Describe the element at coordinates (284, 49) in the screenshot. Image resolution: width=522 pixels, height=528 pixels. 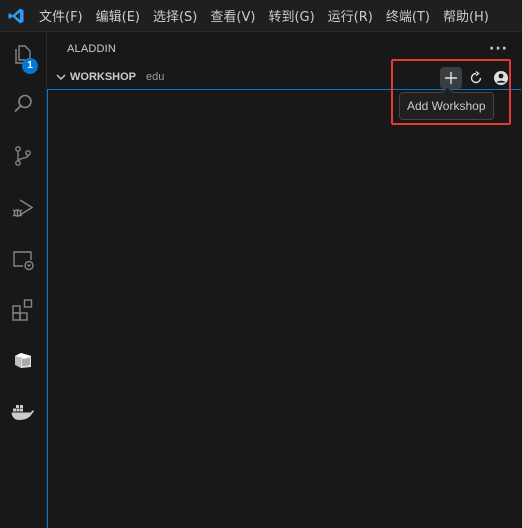
I see `sidebar-header: ALADDIN ···` at that location.